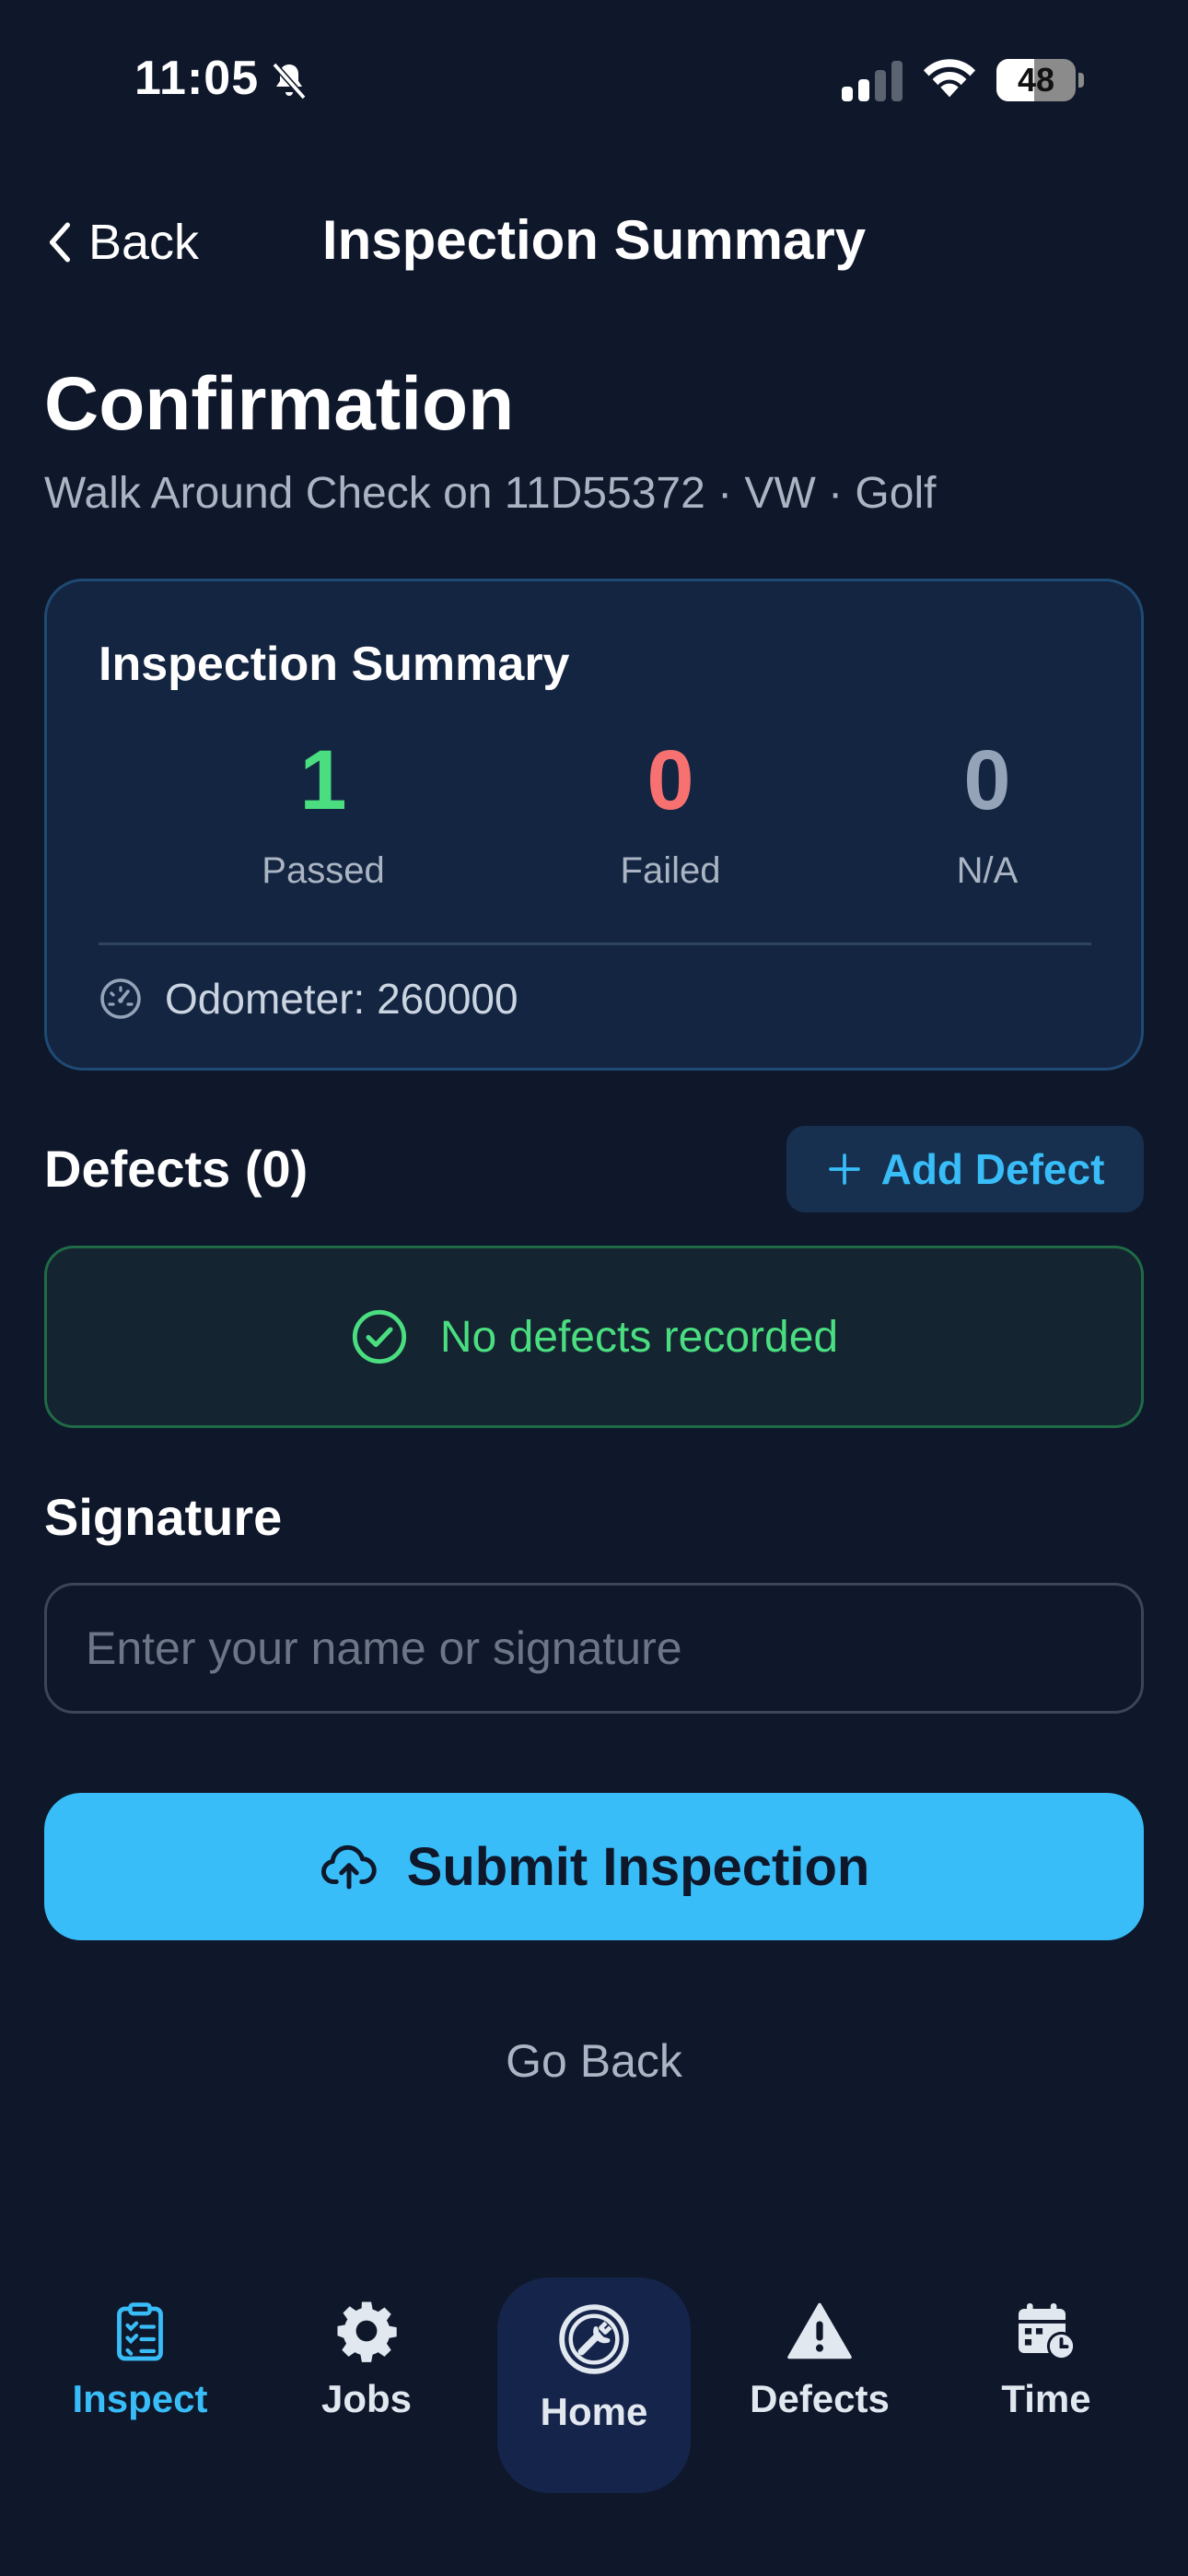 The image size is (1188, 2576). What do you see at coordinates (348, 1867) in the screenshot?
I see `cloud-upload-icon` at bounding box center [348, 1867].